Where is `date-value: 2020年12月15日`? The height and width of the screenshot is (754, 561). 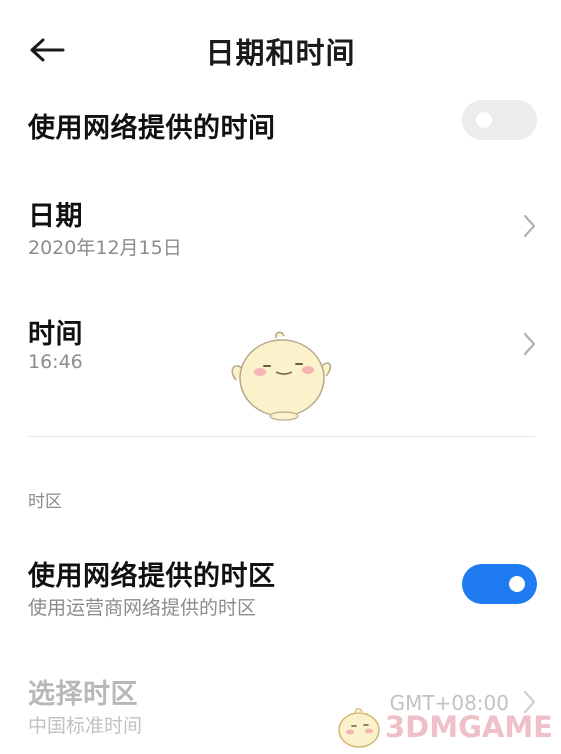 date-value: 2020年12月15日 is located at coordinates (105, 248).